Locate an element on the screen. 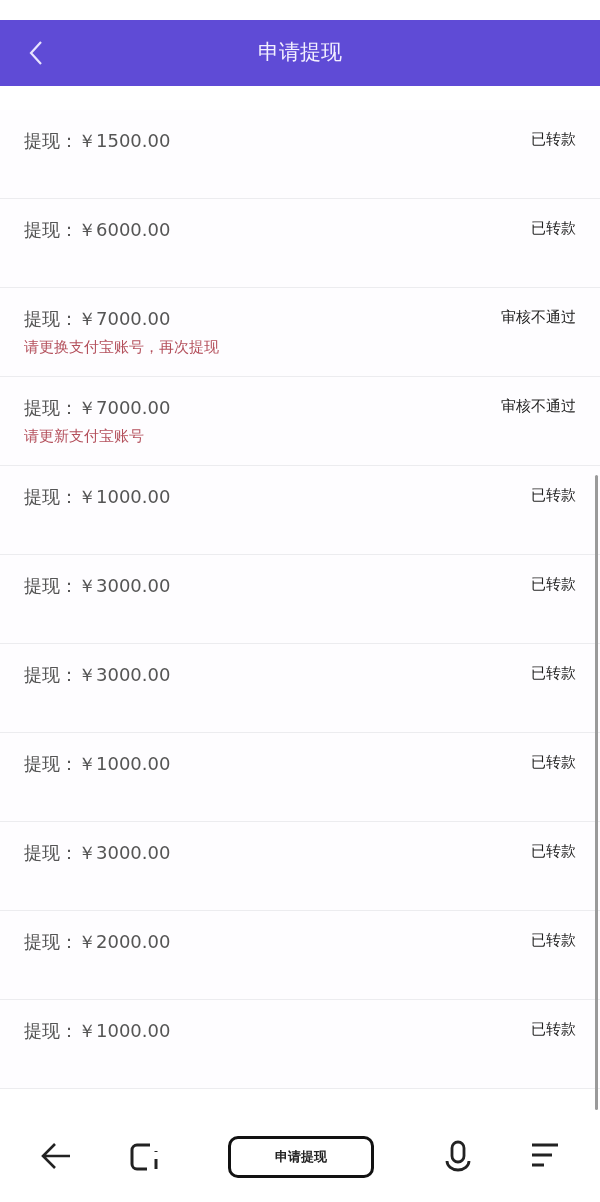 The image size is (600, 1202). arrow-left-icon is located at coordinates (56, 1156).